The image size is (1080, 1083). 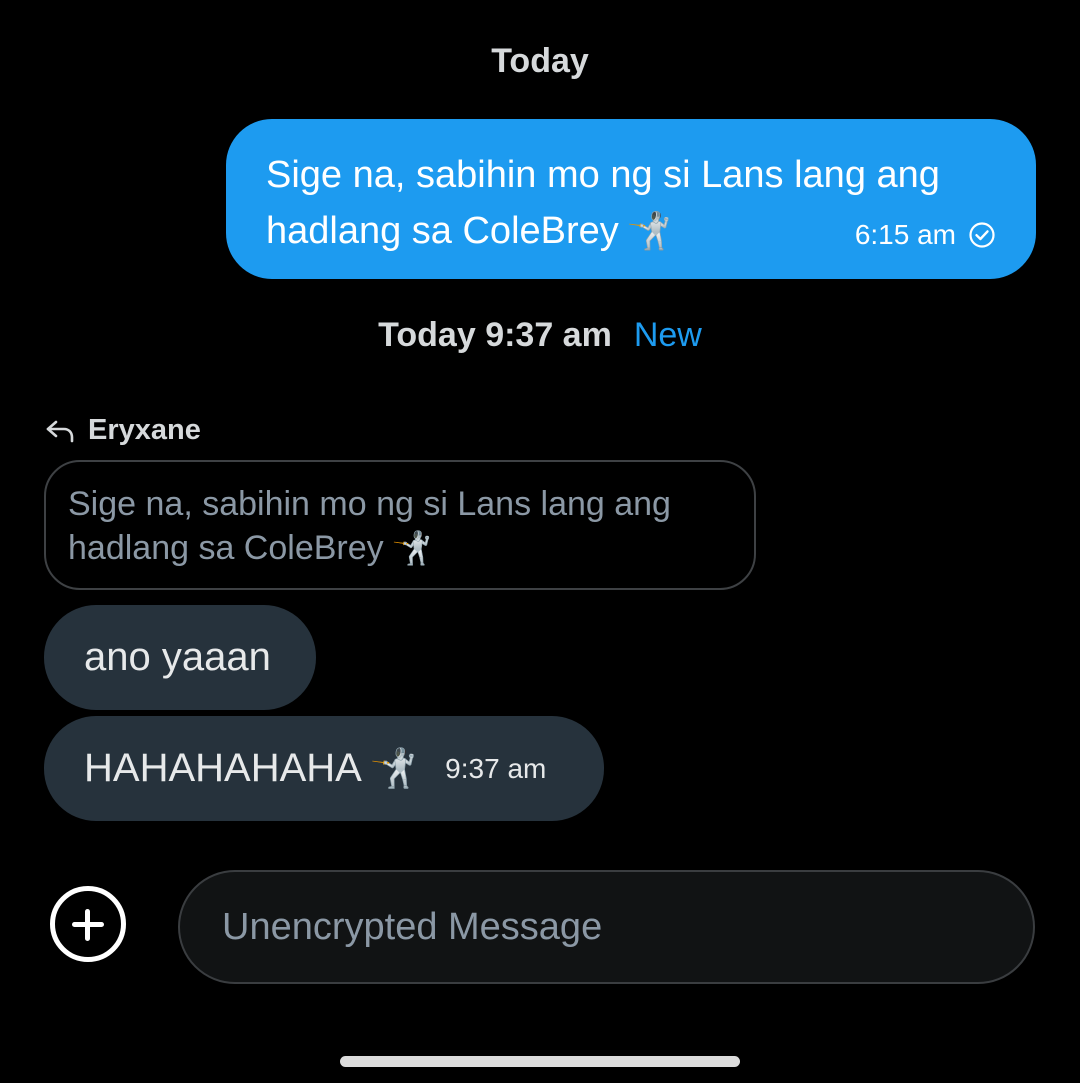 What do you see at coordinates (667, 335) in the screenshot?
I see `new-badge: New` at bounding box center [667, 335].